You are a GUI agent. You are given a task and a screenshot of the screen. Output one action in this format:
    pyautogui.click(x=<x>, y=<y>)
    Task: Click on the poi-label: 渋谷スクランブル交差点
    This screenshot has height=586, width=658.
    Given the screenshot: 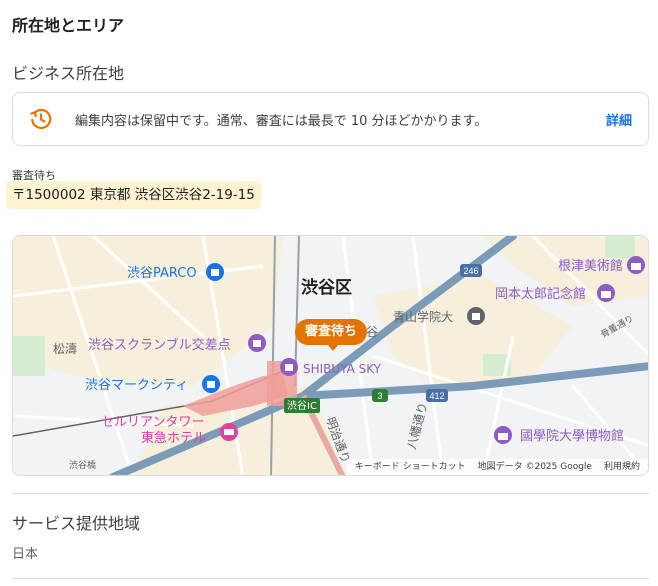 What is the action you would take?
    pyautogui.click(x=159, y=345)
    